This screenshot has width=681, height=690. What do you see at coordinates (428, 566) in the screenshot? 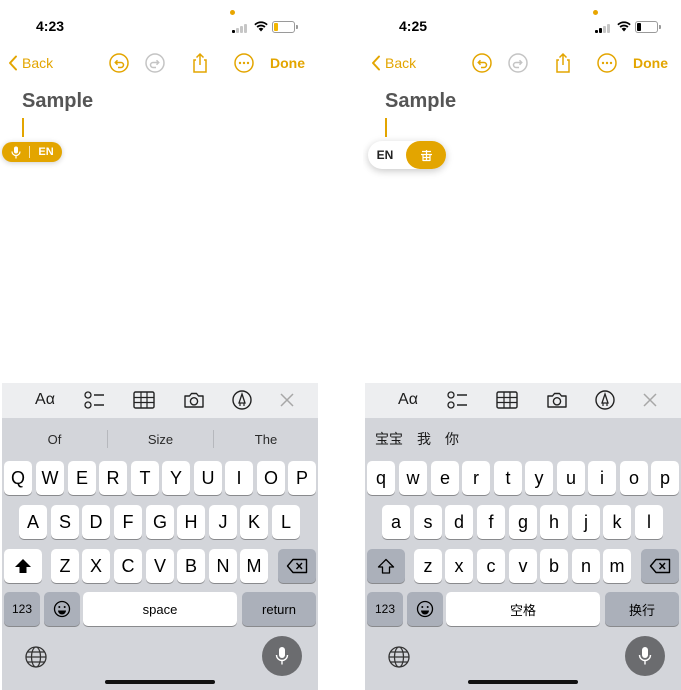
I see `key-z: z` at bounding box center [428, 566].